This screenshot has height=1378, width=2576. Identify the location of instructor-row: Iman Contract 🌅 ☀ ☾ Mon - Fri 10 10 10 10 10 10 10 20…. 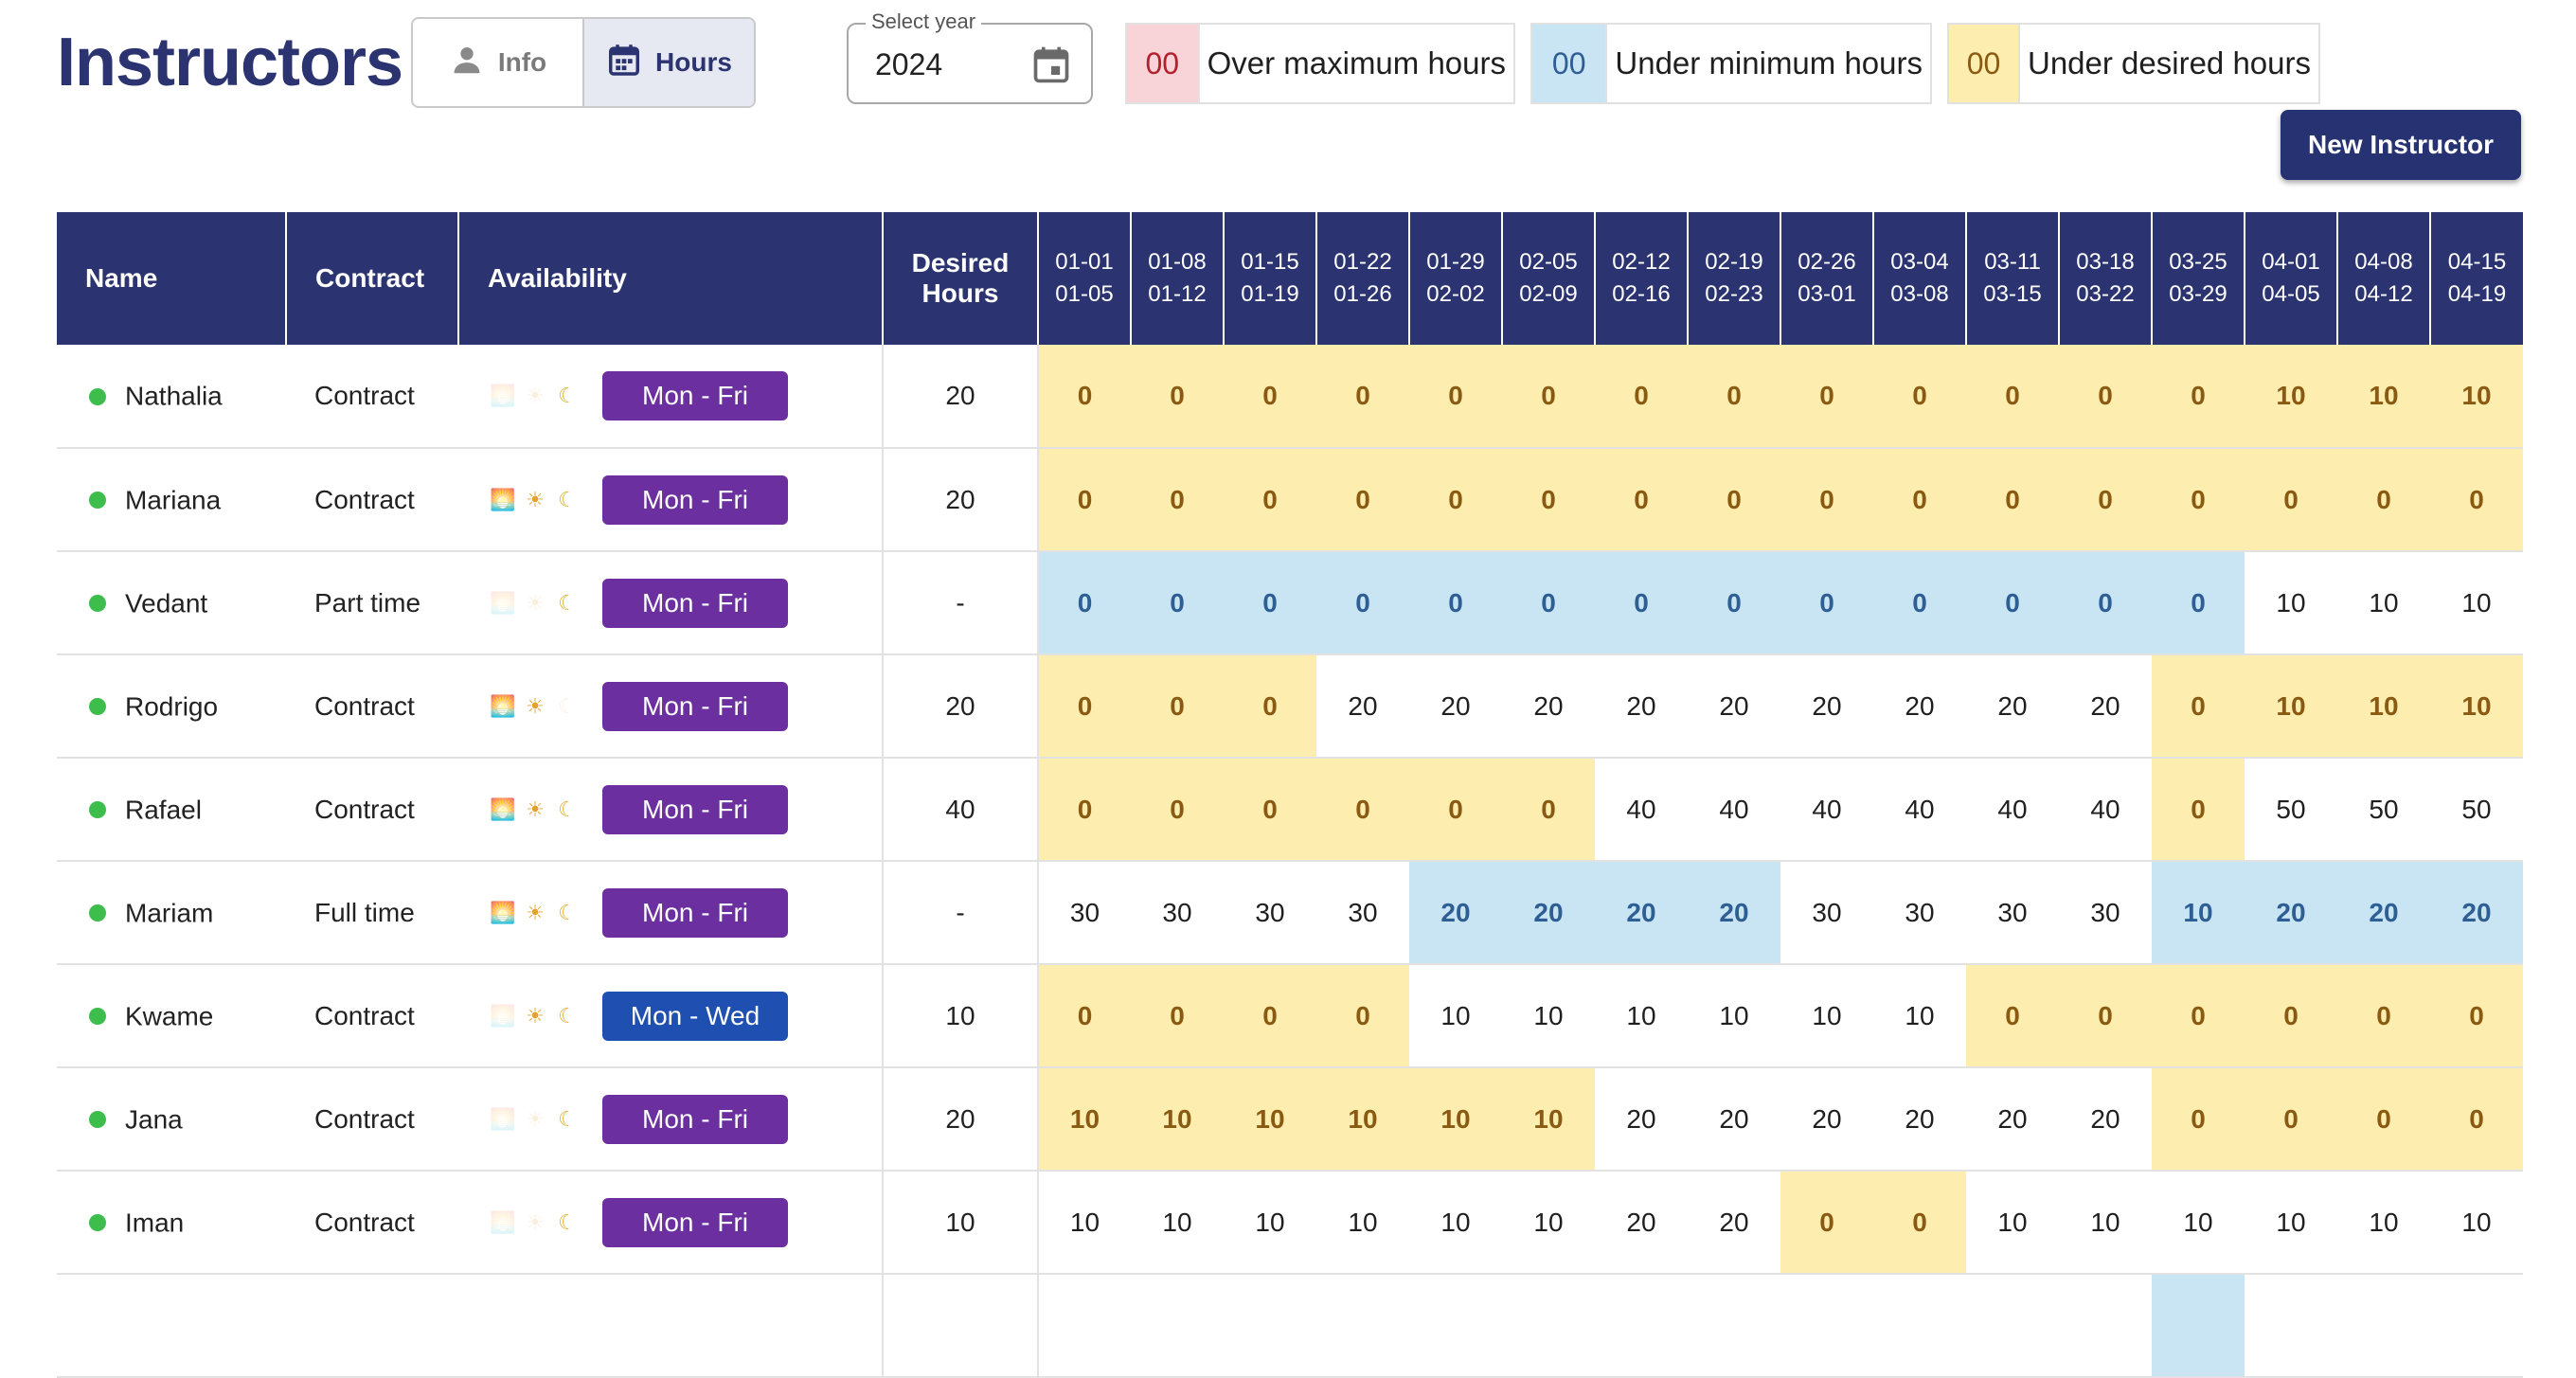
(1290, 1223).